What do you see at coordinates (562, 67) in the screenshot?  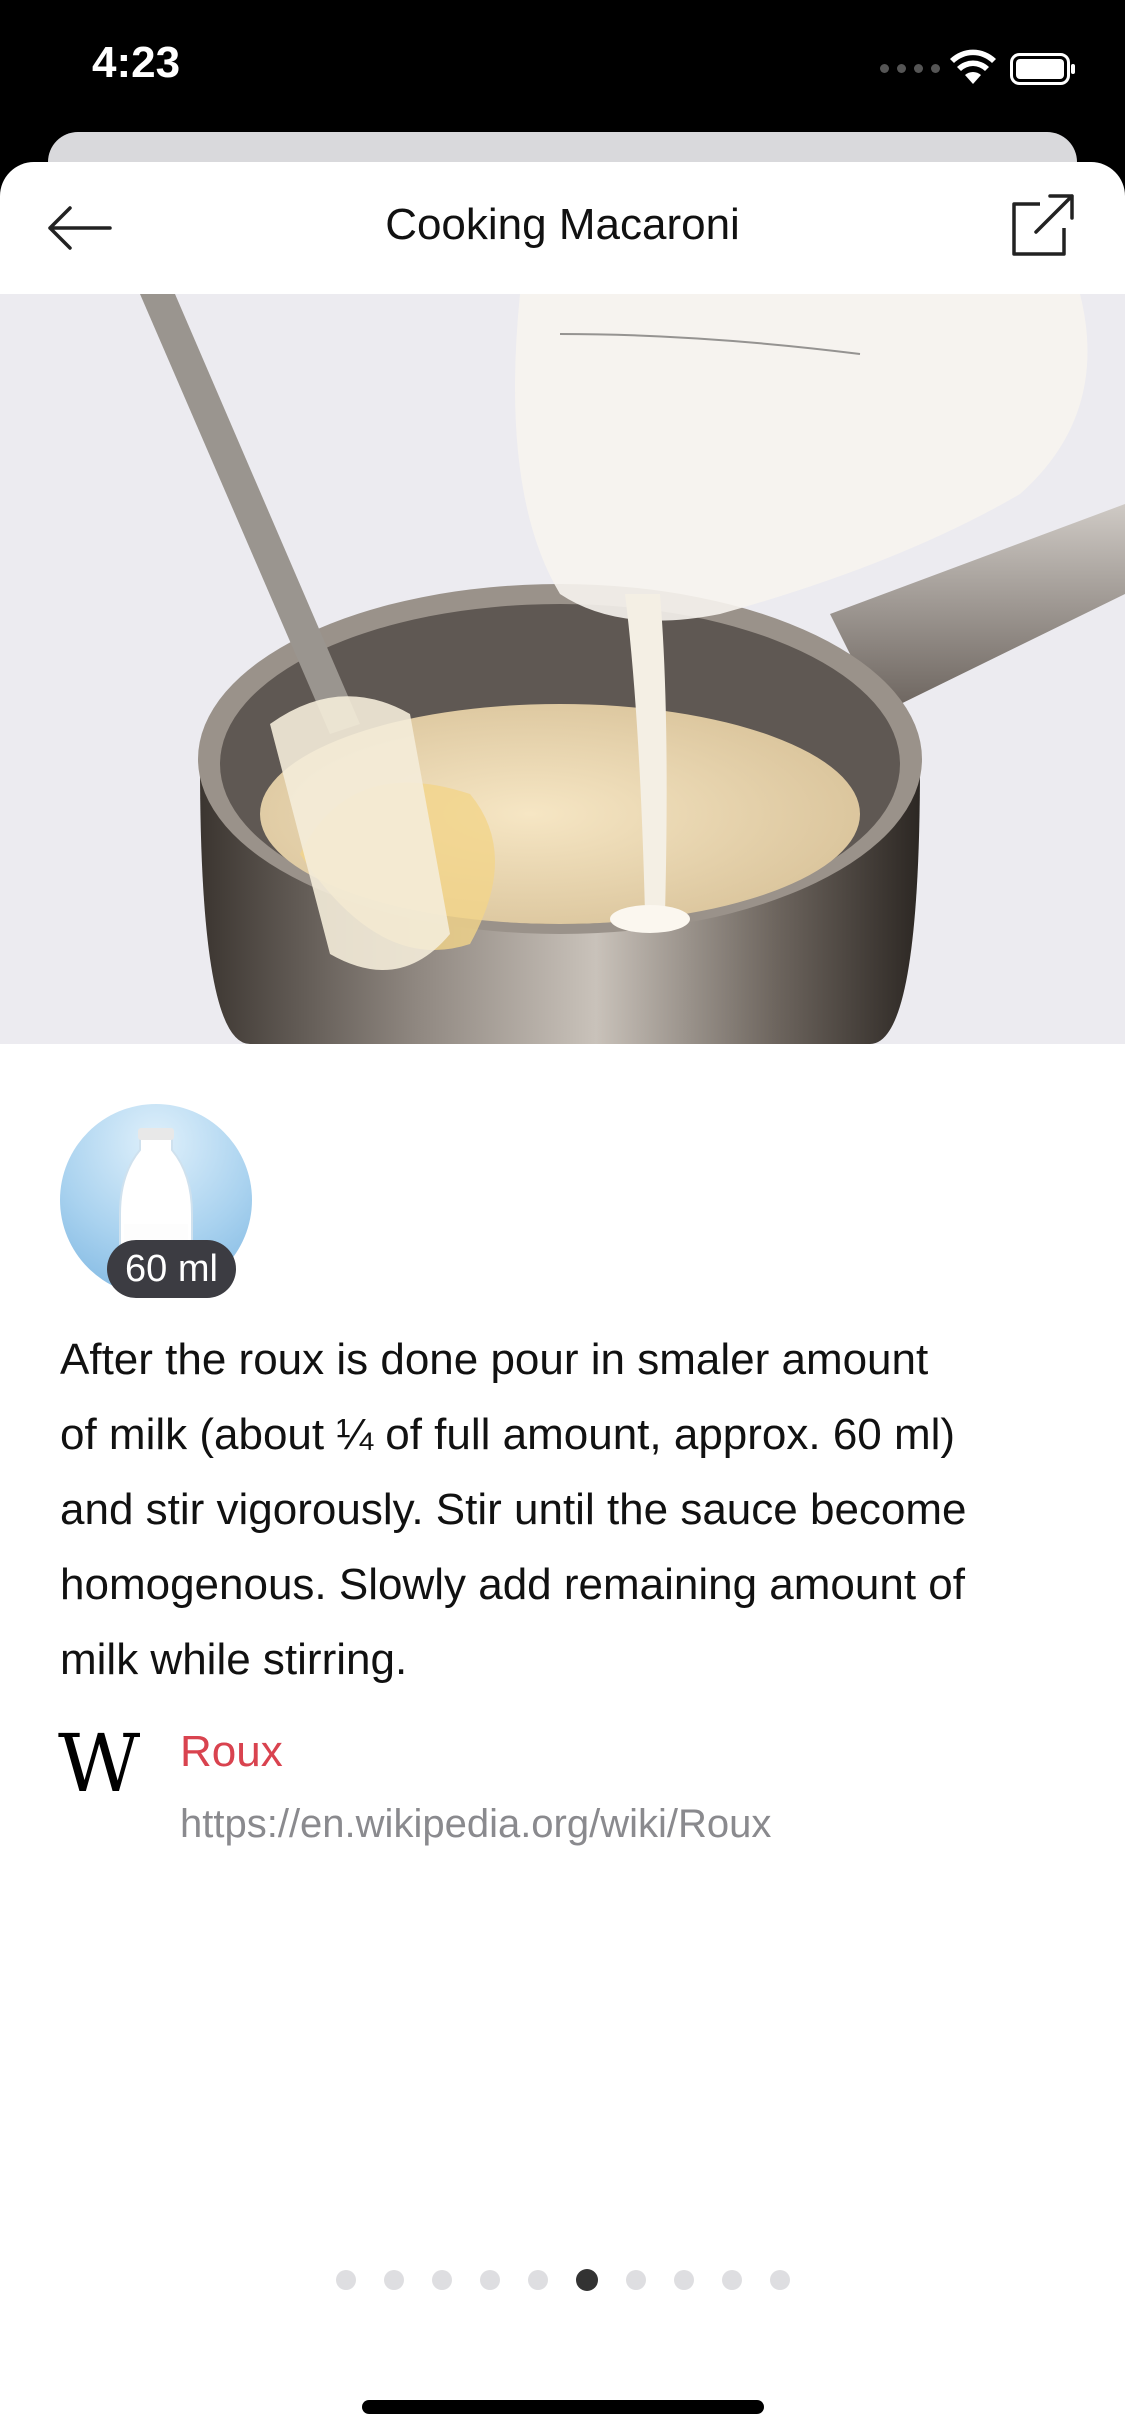 I see `status-bar: 4:23` at bounding box center [562, 67].